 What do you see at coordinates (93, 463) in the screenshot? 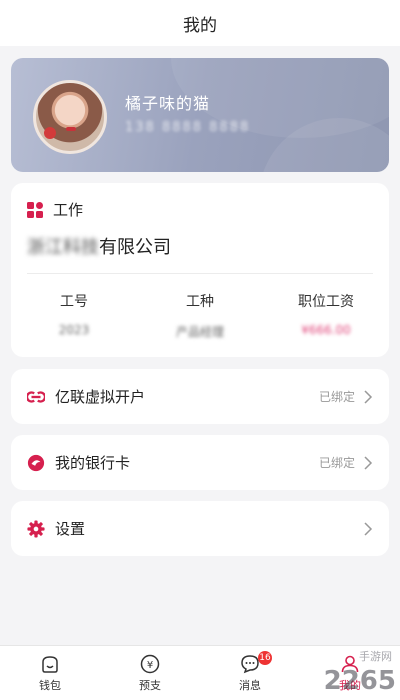
I see `bank-card-label: 我的银行卡` at bounding box center [93, 463].